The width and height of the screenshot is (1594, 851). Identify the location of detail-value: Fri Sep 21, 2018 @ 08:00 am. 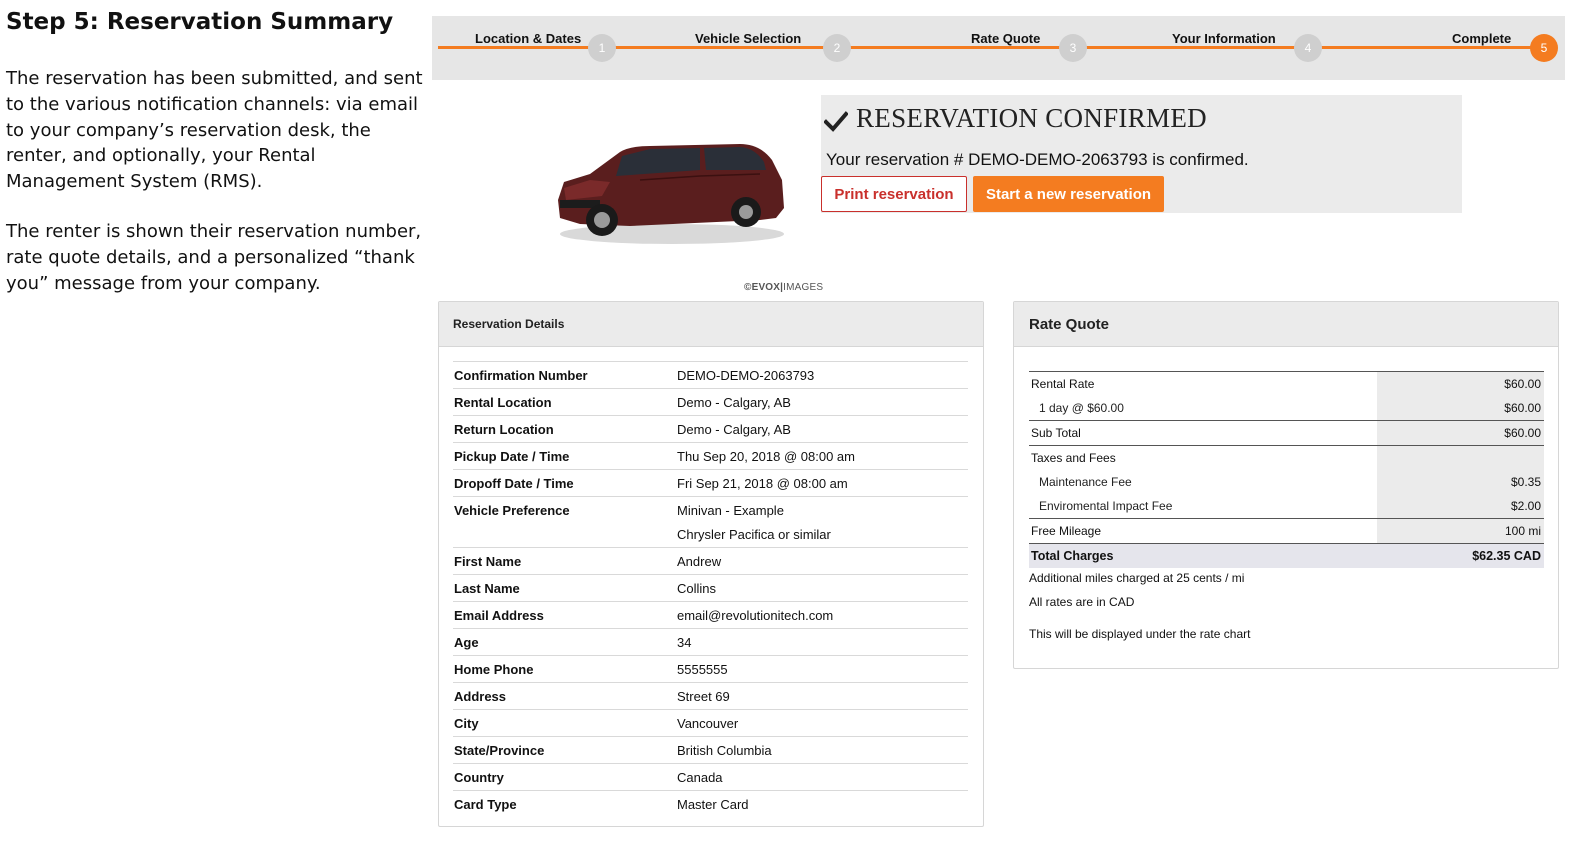
(822, 483).